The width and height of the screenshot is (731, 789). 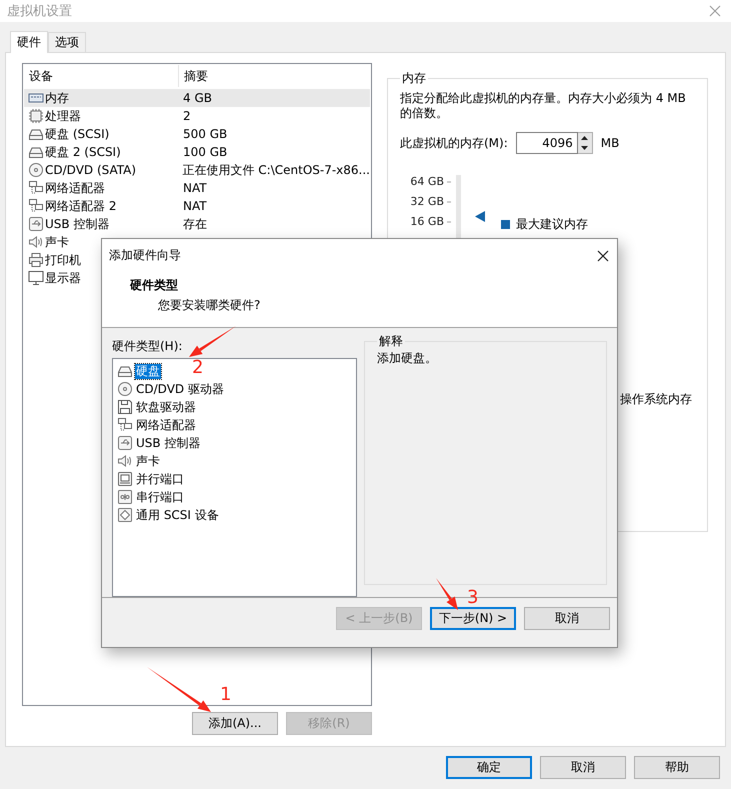 What do you see at coordinates (480, 216) in the screenshot?
I see `marker-icon` at bounding box center [480, 216].